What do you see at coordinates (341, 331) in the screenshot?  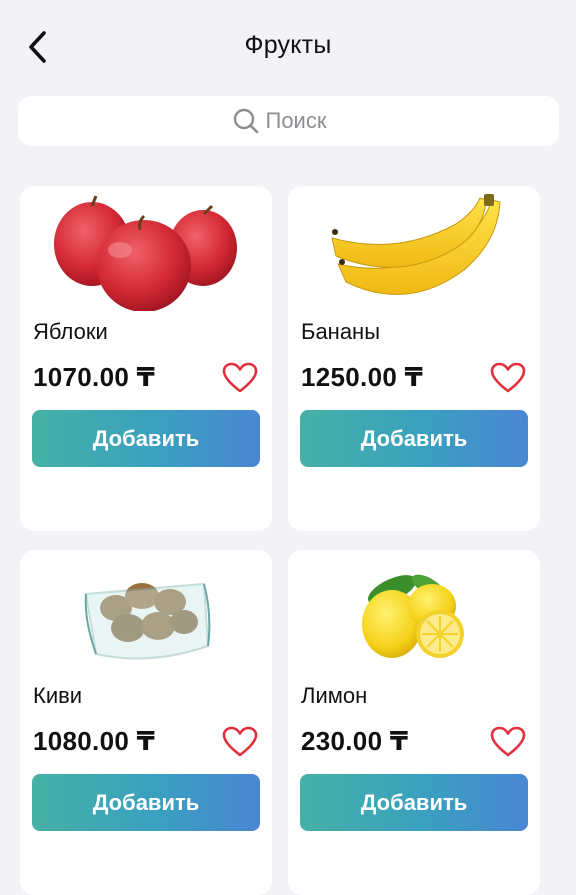 I see `product-name: Бананы` at bounding box center [341, 331].